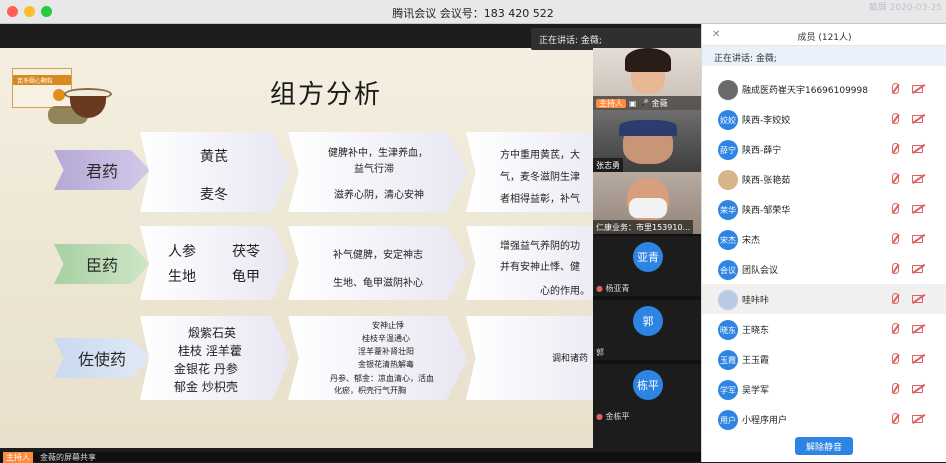 The image size is (946, 463). Describe the element at coordinates (824, 149) in the screenshot. I see `member-row: 薛宁 陕西-薛宁` at that location.